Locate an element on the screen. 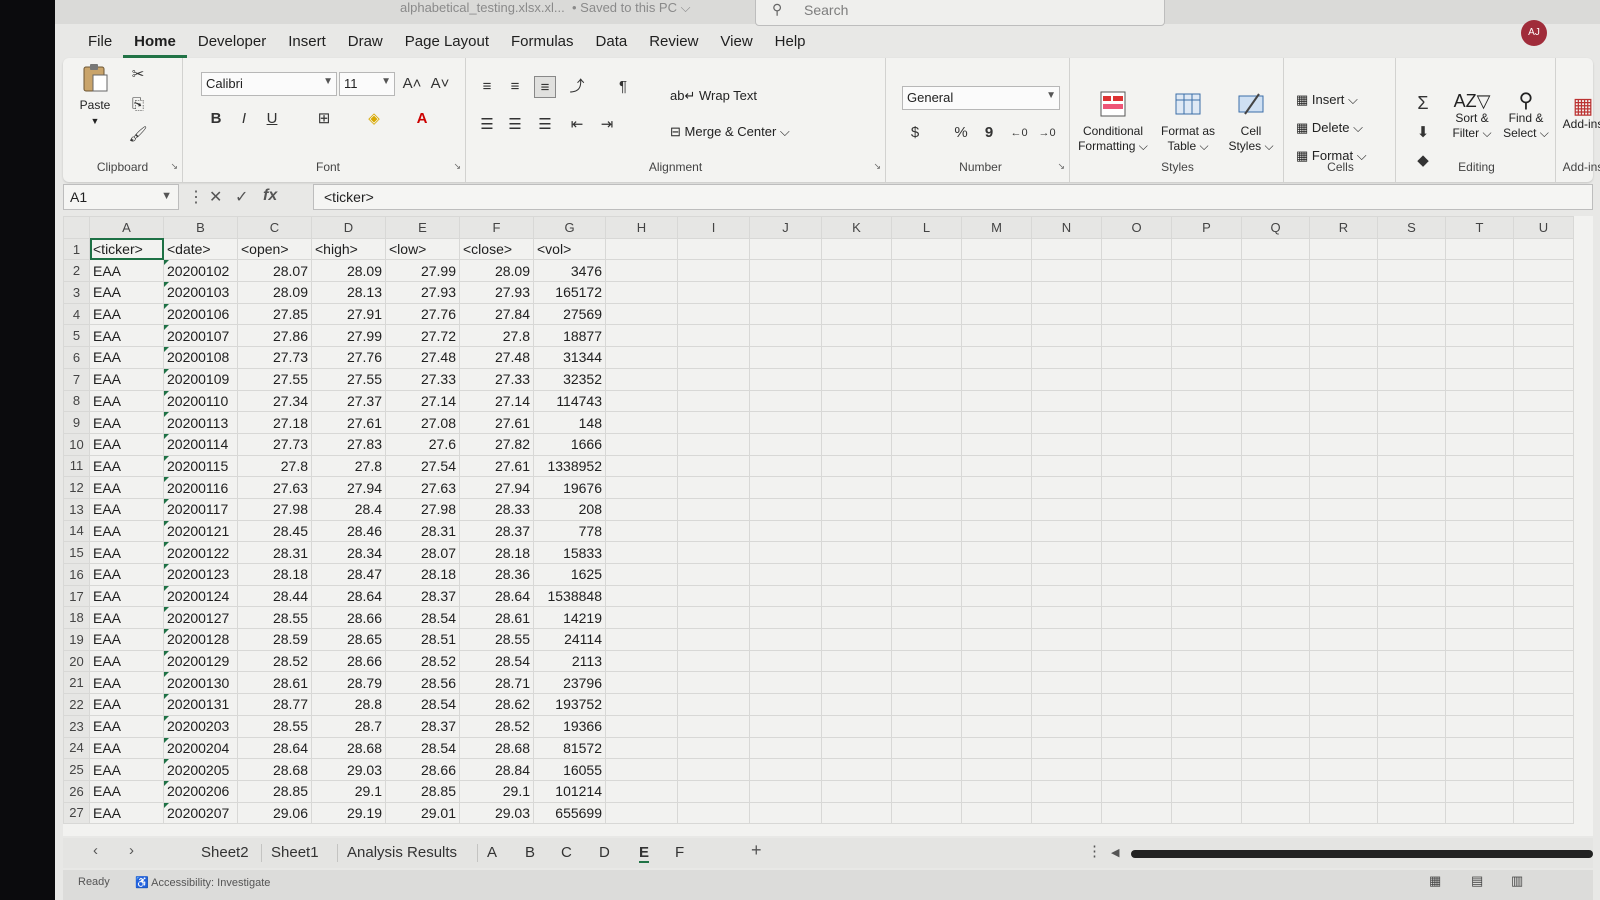 This screenshot has width=1600, height=900. cell-d1: <high> is located at coordinates (348, 249).